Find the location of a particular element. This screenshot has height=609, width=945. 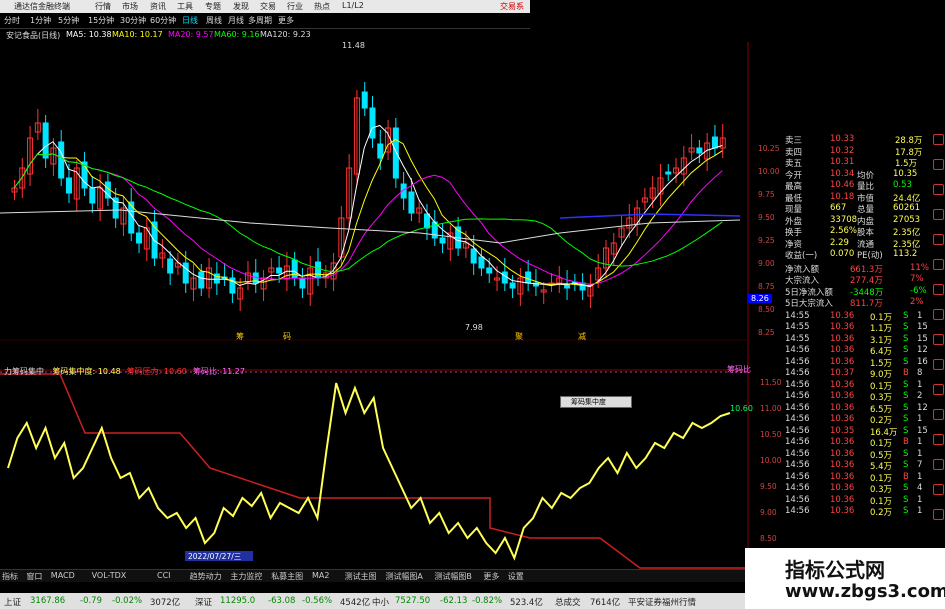

menu-item-4: 专题 is located at coordinates (213, 6).